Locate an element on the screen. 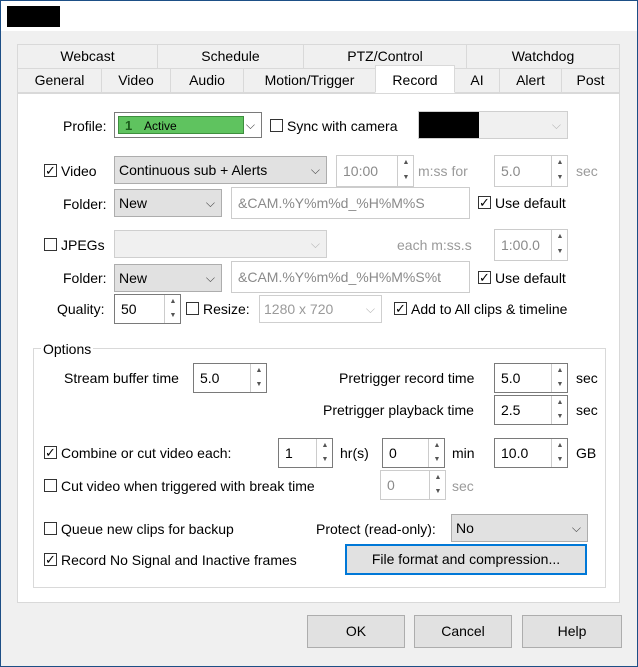  break-time-input: 0 ▲ ▼ is located at coordinates (413, 485).